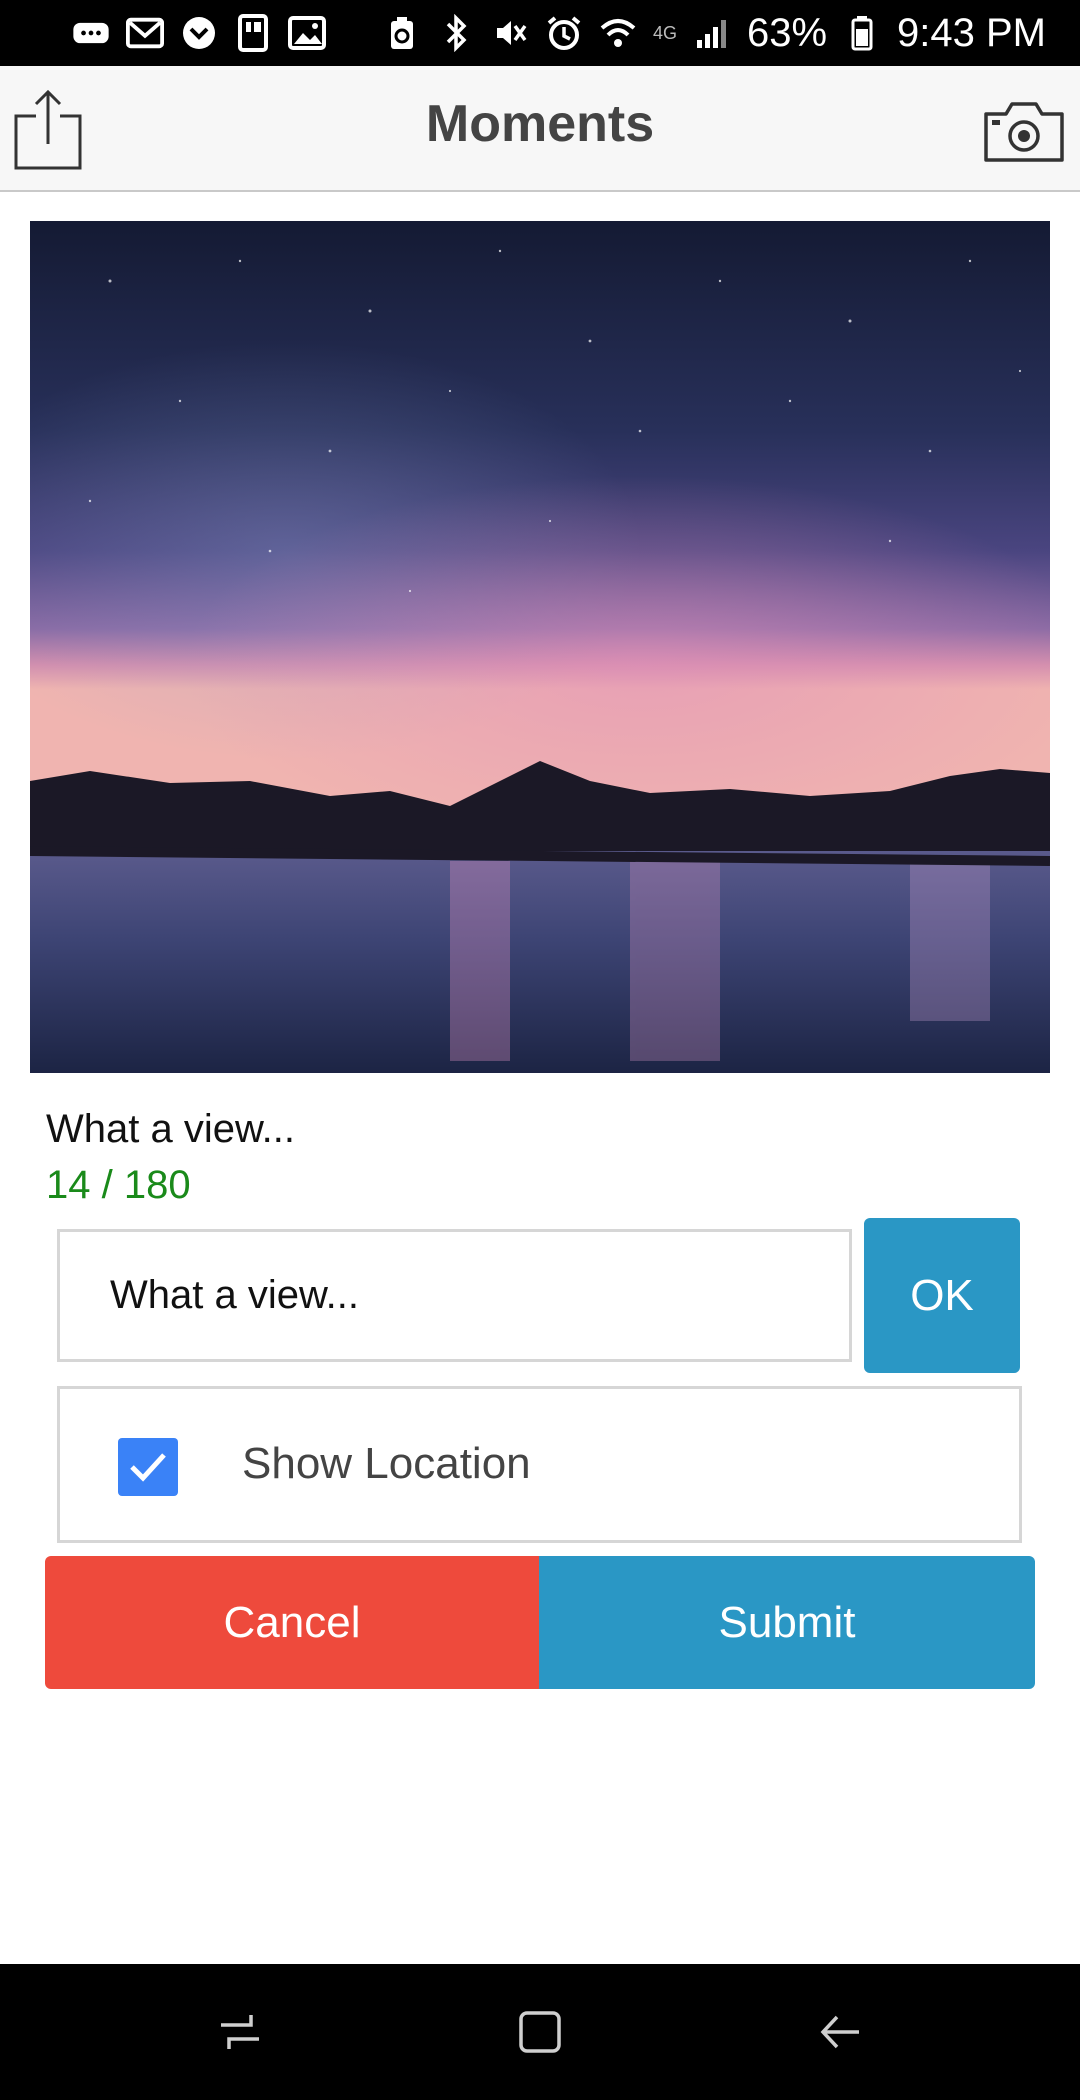 This screenshot has height=2100, width=1080. I want to click on mute-icon, so click(510, 33).